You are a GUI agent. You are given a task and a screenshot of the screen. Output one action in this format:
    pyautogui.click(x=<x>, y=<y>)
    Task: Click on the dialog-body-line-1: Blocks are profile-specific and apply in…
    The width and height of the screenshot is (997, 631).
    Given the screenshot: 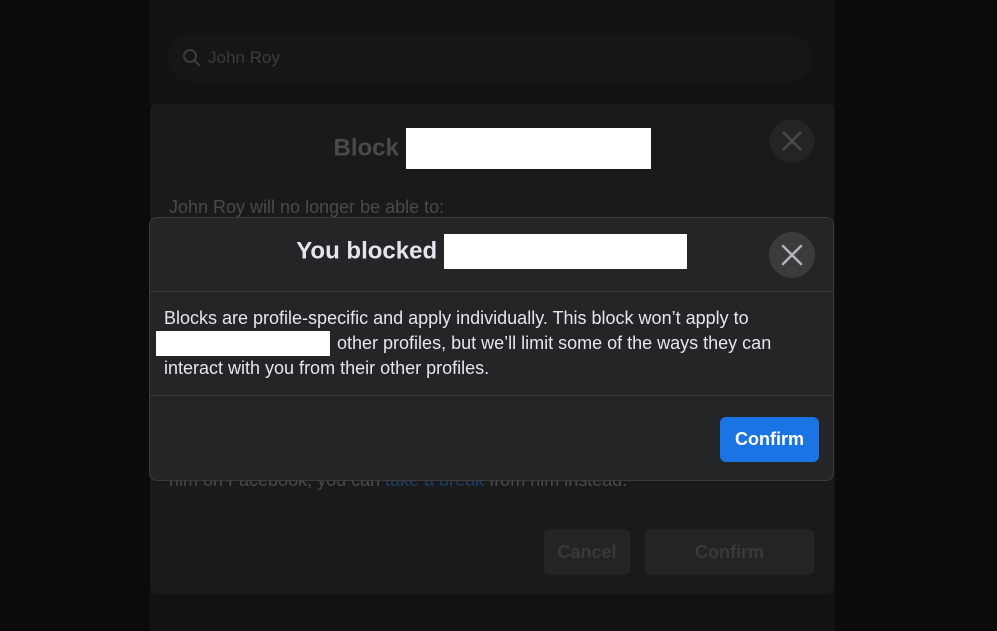 What is the action you would take?
    pyautogui.click(x=456, y=318)
    